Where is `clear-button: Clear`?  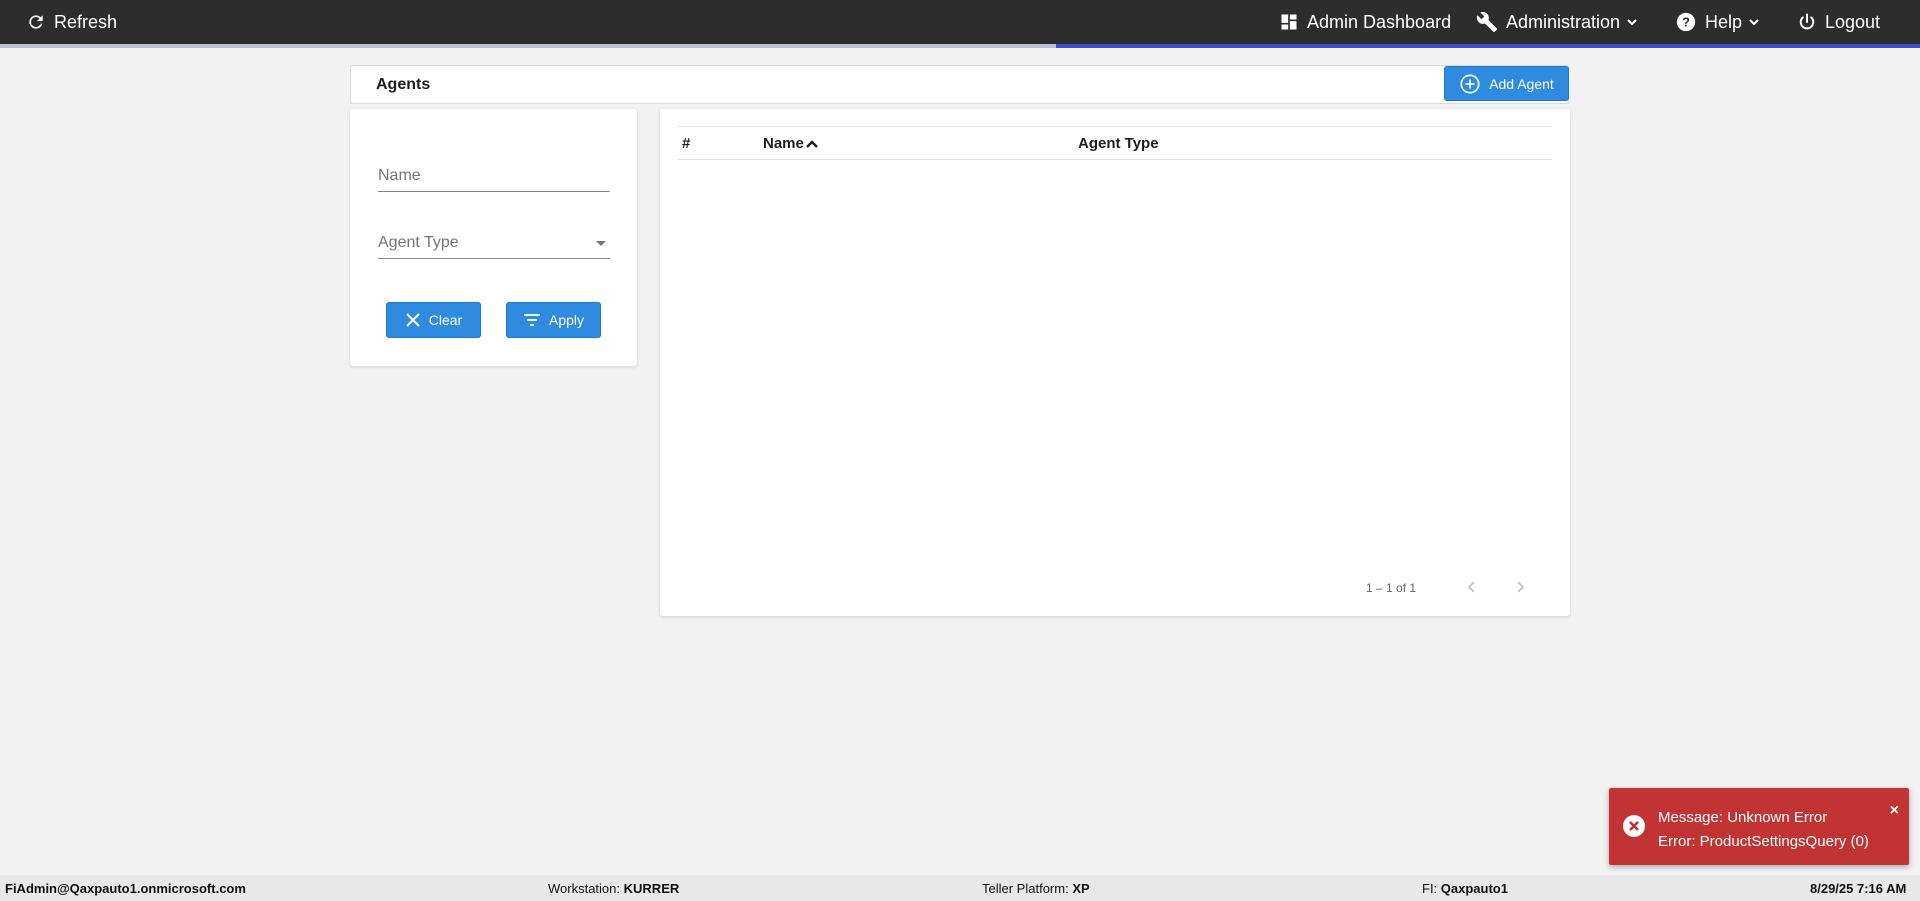
clear-button: Clear is located at coordinates (433, 320).